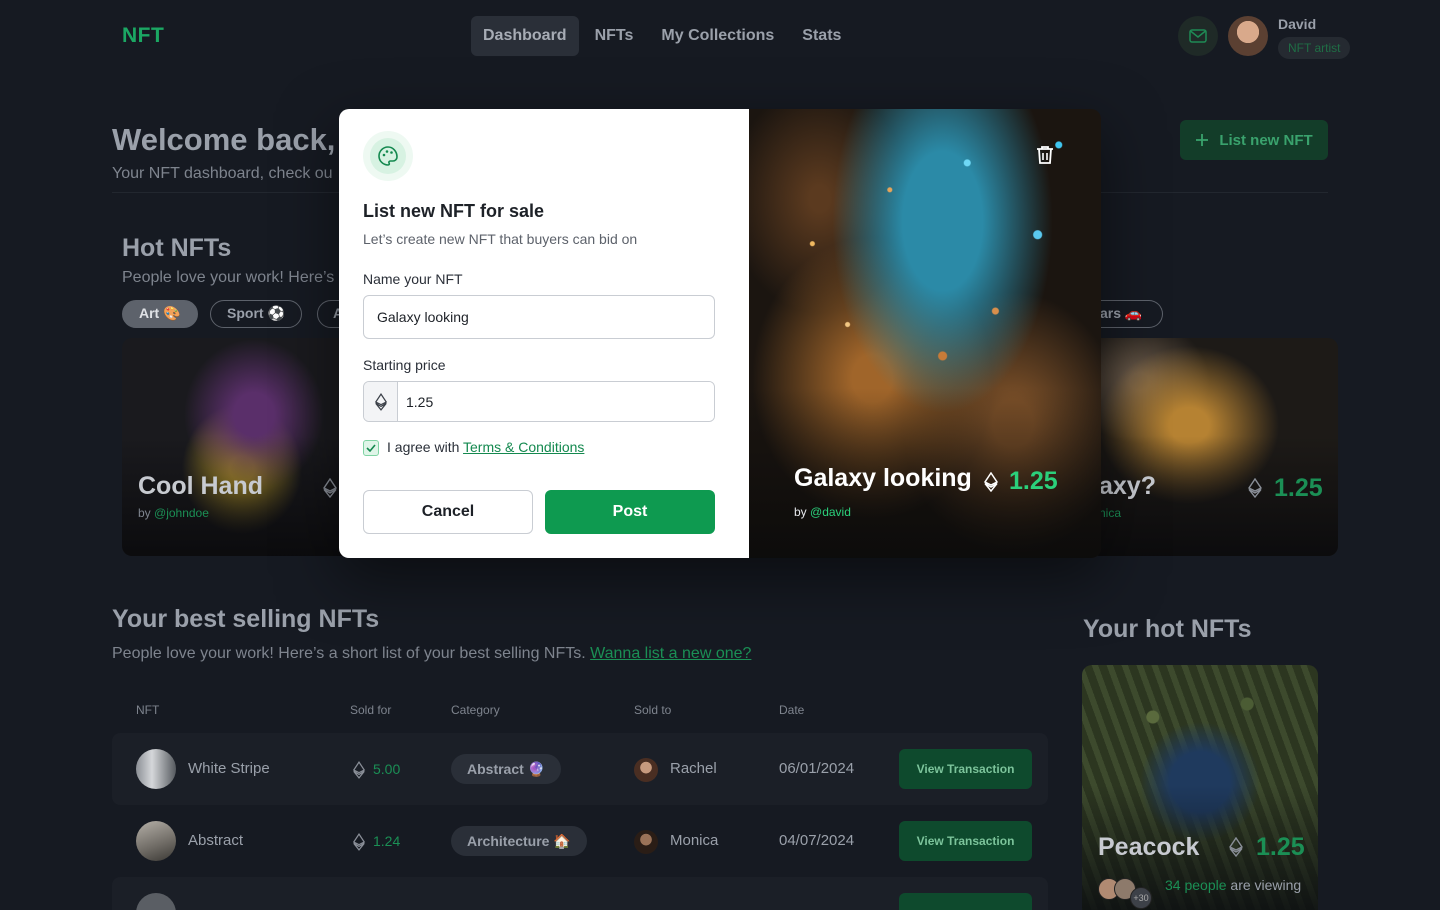 Image resolution: width=1440 pixels, height=910 pixels. Describe the element at coordinates (925, 333) in the screenshot. I see `nft-preview-panel: Galaxy looking 1.25 by @david` at that location.